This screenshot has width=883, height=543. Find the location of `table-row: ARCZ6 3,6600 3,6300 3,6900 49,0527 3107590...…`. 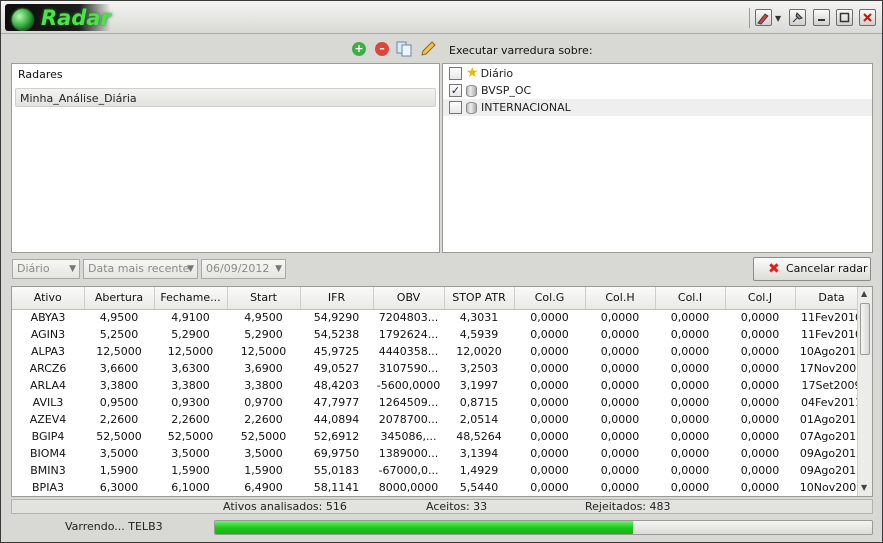

table-row: ARCZ6 3,6600 3,6300 3,6900 49,0527 3107590...… is located at coordinates (440, 368).